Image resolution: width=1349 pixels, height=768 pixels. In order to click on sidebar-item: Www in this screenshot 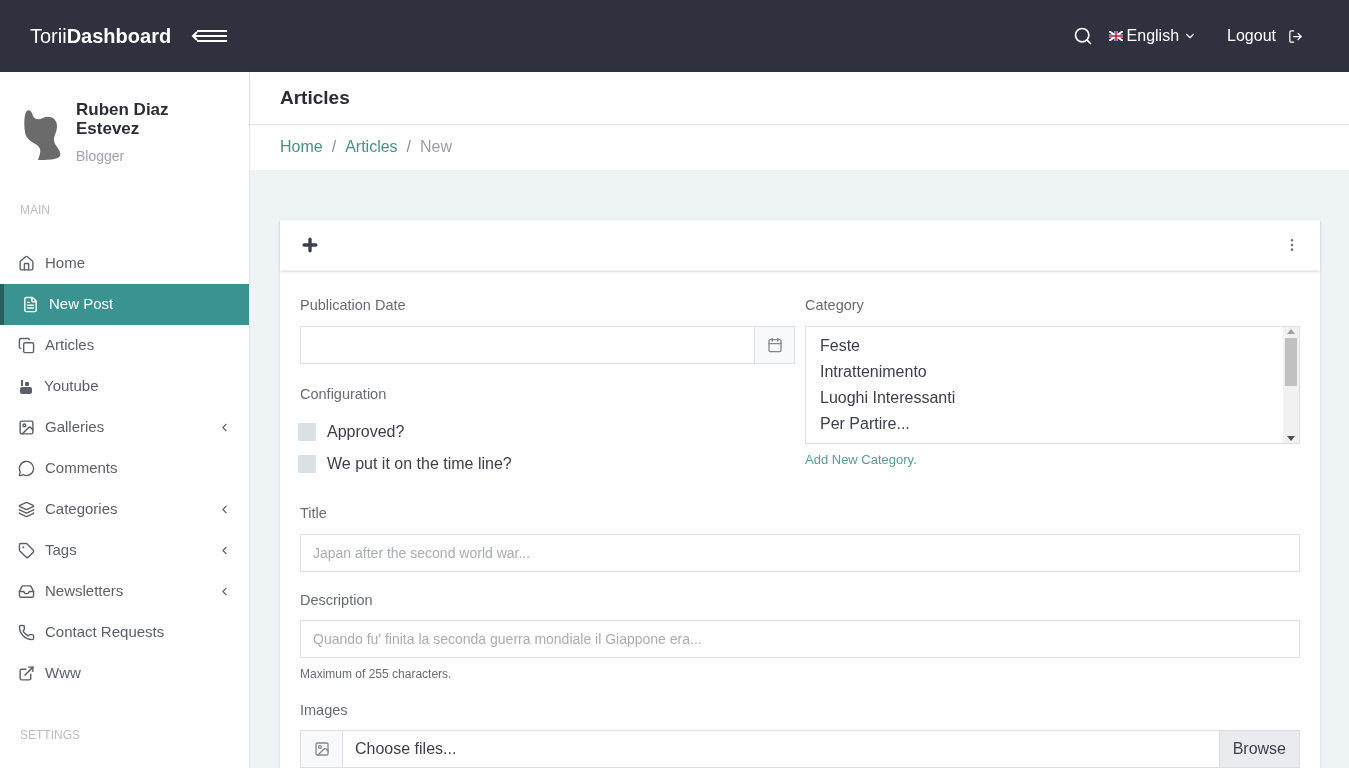, I will do `click(124, 673)`.